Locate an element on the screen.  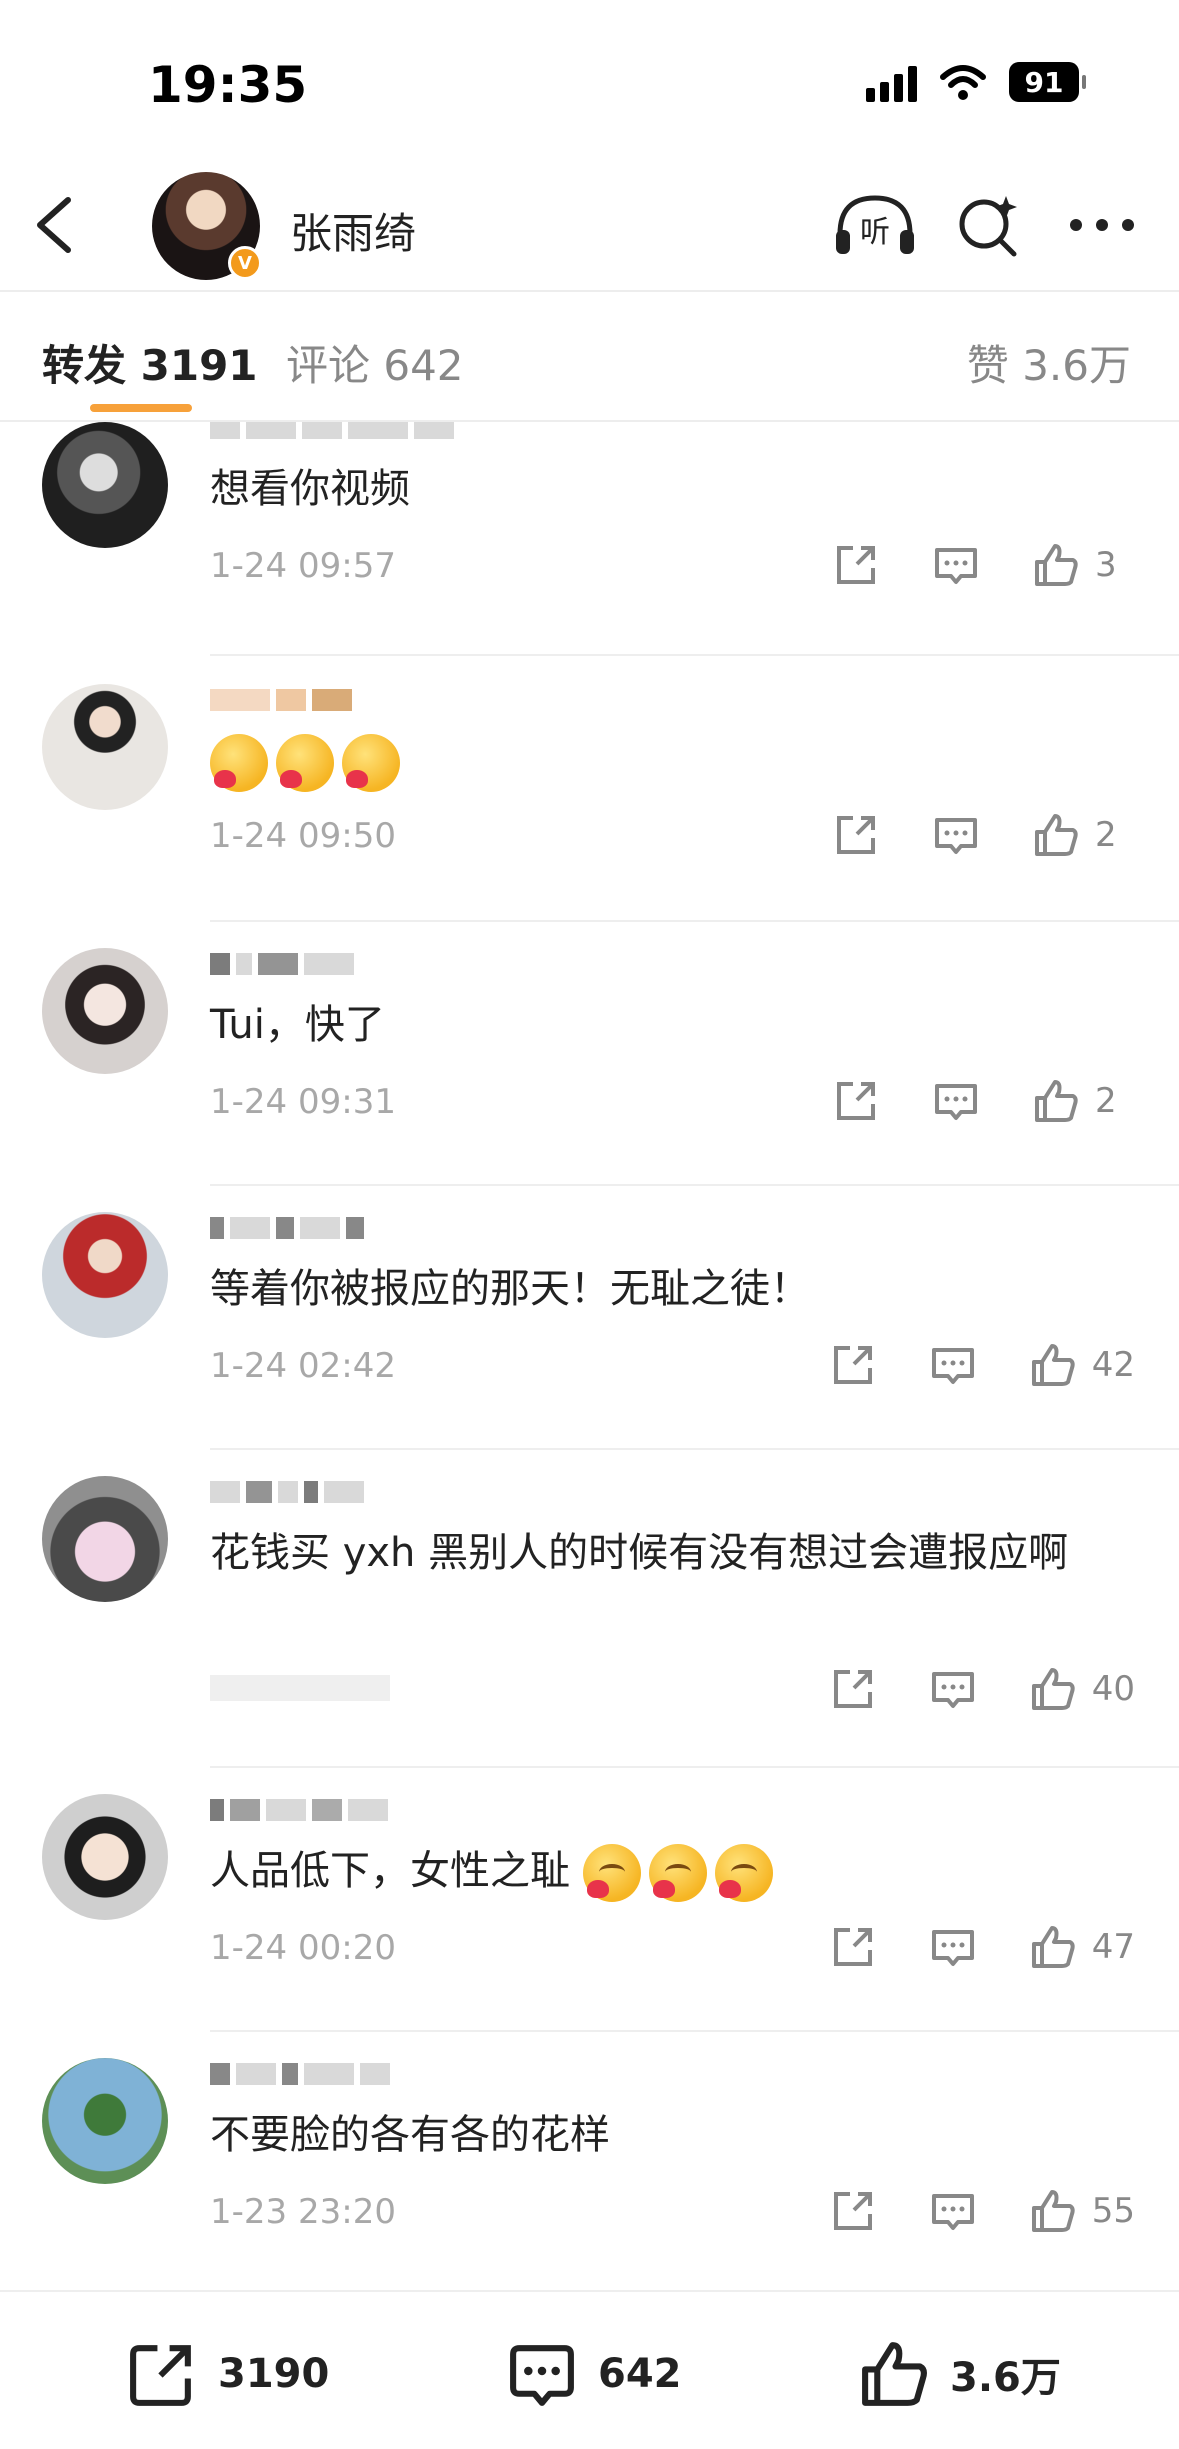
list-item: Tui，快了 1-24 09:31 2 is located at coordinates (589, 1054).